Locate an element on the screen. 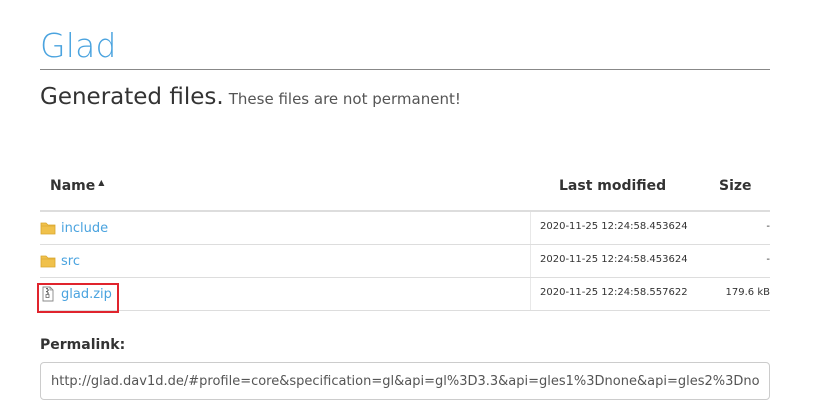 The width and height of the screenshot is (820, 417). permalink-label: Permalink: is located at coordinates (83, 345).